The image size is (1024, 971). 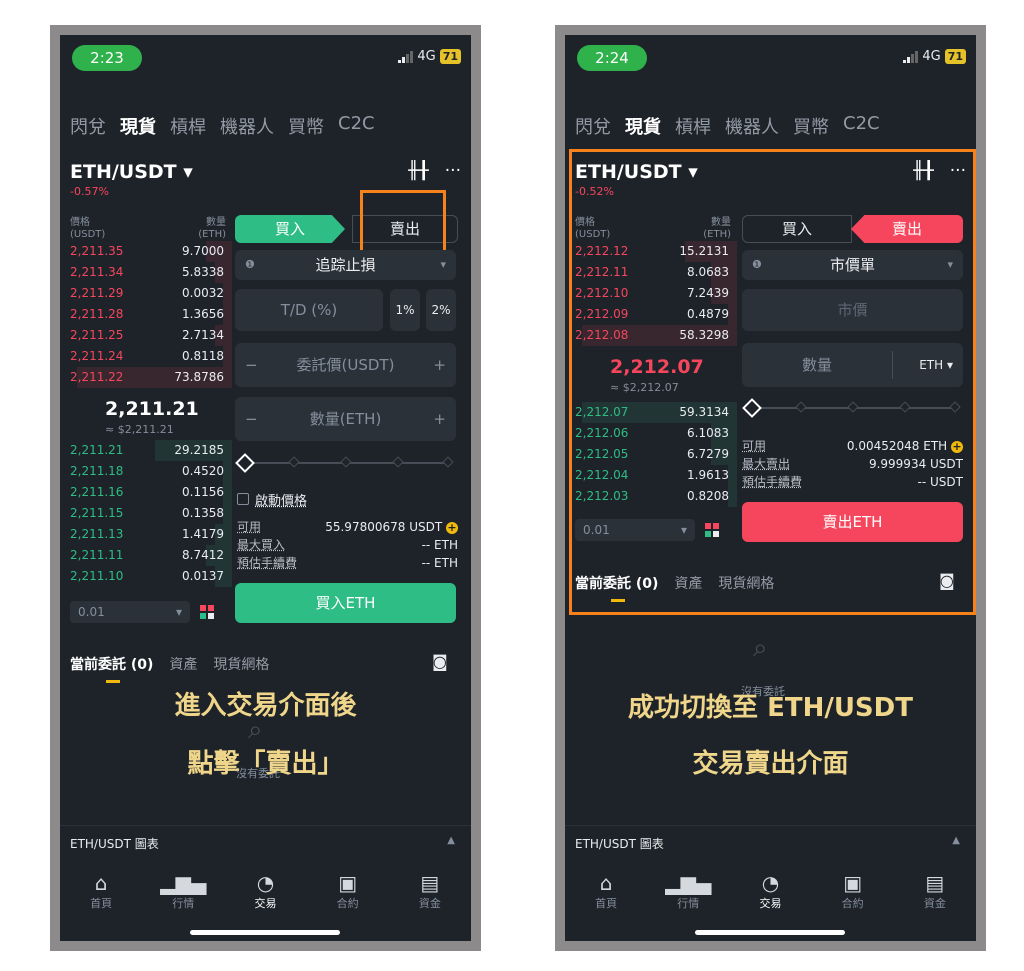 What do you see at coordinates (651, 335) in the screenshot?
I see `ask-row: 2,212.08 58.3298` at bounding box center [651, 335].